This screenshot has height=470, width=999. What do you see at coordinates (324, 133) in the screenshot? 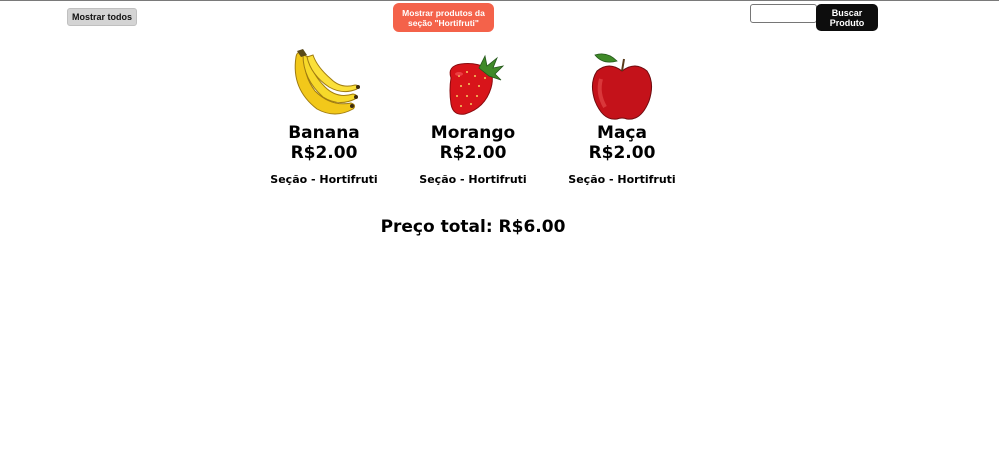
I see `product-name: Banana` at bounding box center [324, 133].